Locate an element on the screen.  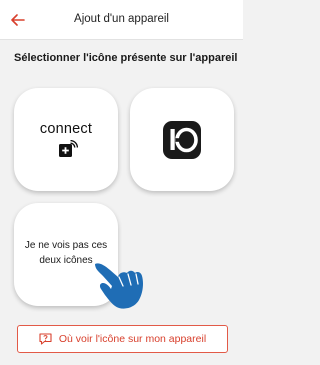
back-button is located at coordinates (18, 20).